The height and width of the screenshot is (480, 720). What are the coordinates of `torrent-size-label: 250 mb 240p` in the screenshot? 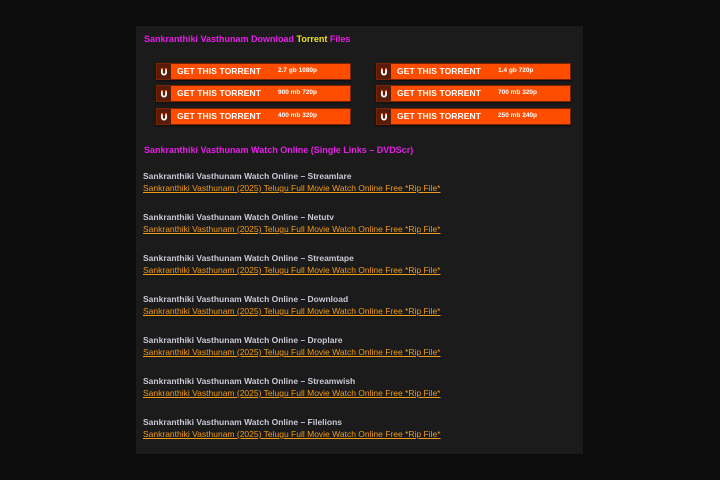 It's located at (518, 115).